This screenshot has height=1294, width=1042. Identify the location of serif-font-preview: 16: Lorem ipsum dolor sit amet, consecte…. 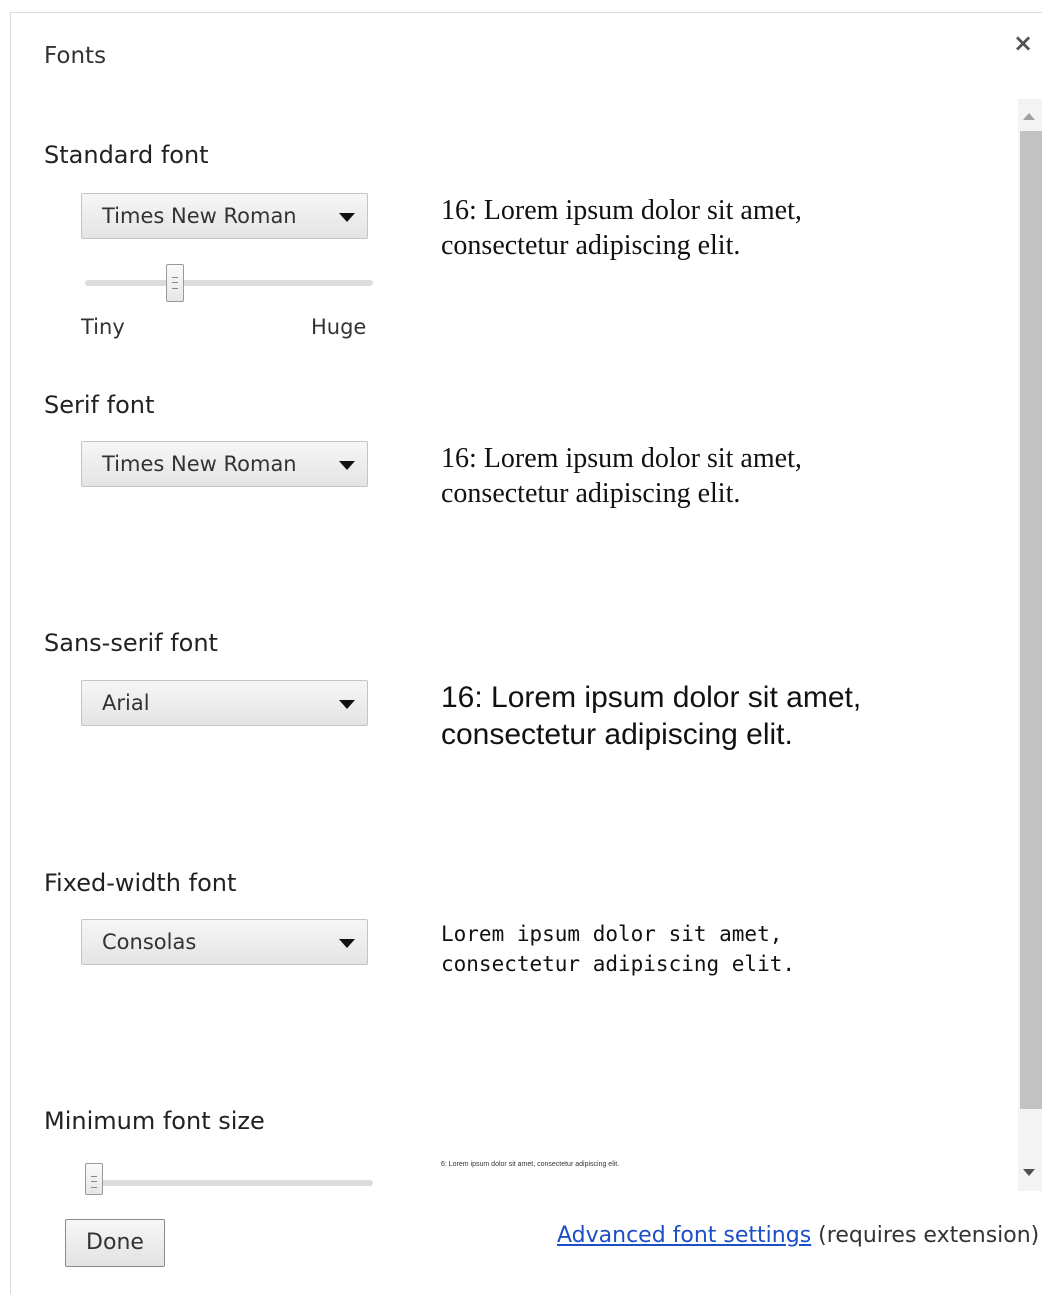
(621, 476).